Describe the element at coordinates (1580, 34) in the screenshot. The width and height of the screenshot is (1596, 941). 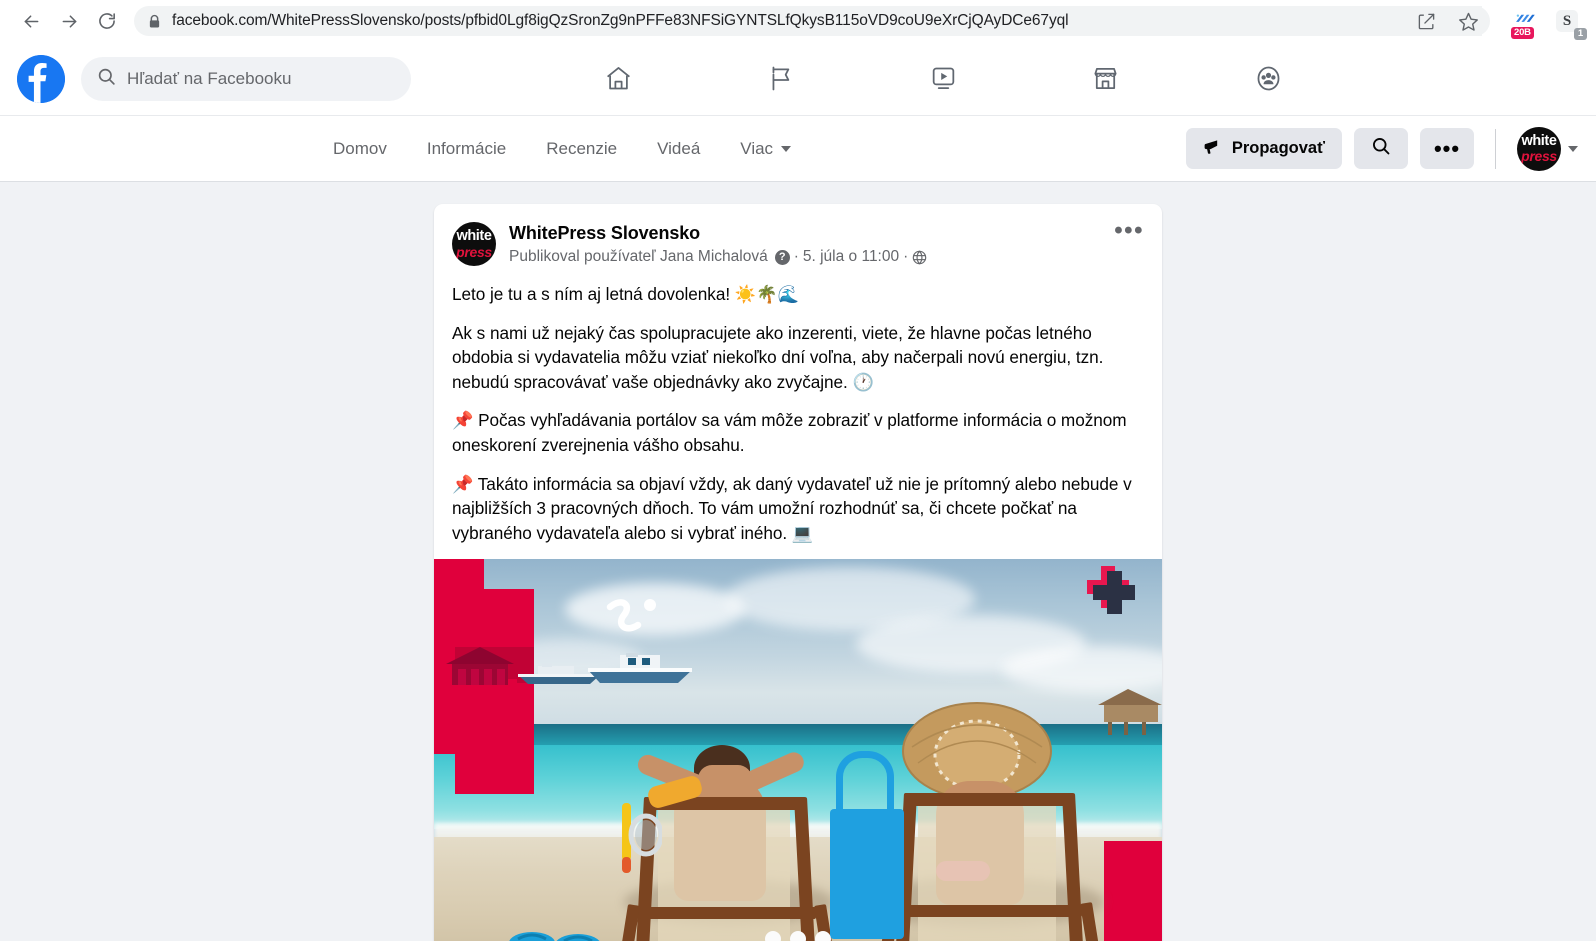
I see `s-extension-badge: 1` at that location.